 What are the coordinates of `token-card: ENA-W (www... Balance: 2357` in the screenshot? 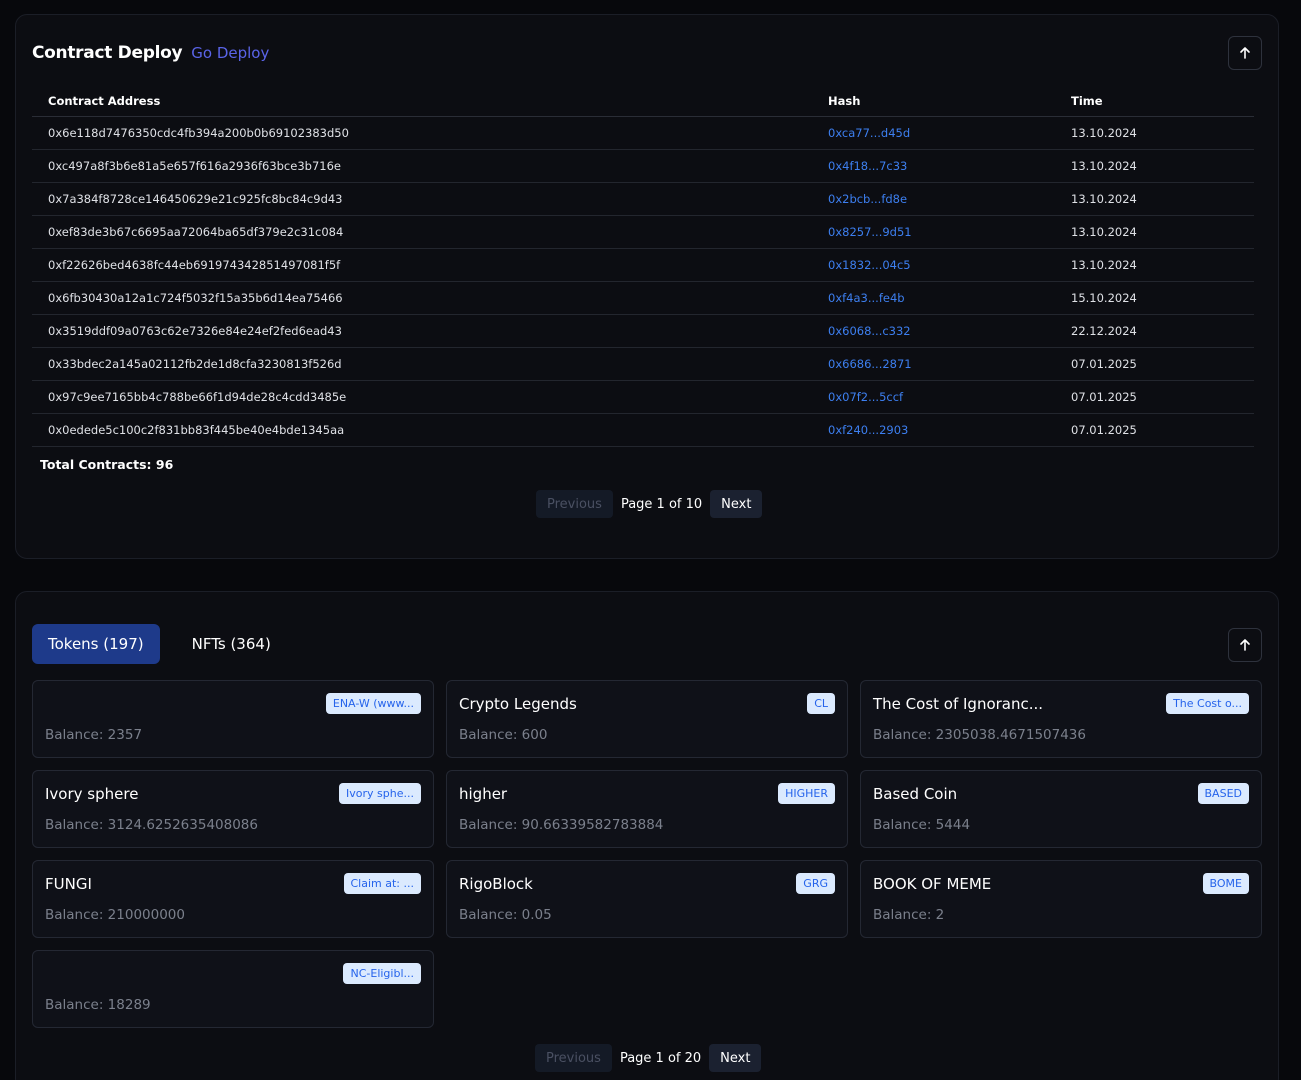 It's located at (233, 719).